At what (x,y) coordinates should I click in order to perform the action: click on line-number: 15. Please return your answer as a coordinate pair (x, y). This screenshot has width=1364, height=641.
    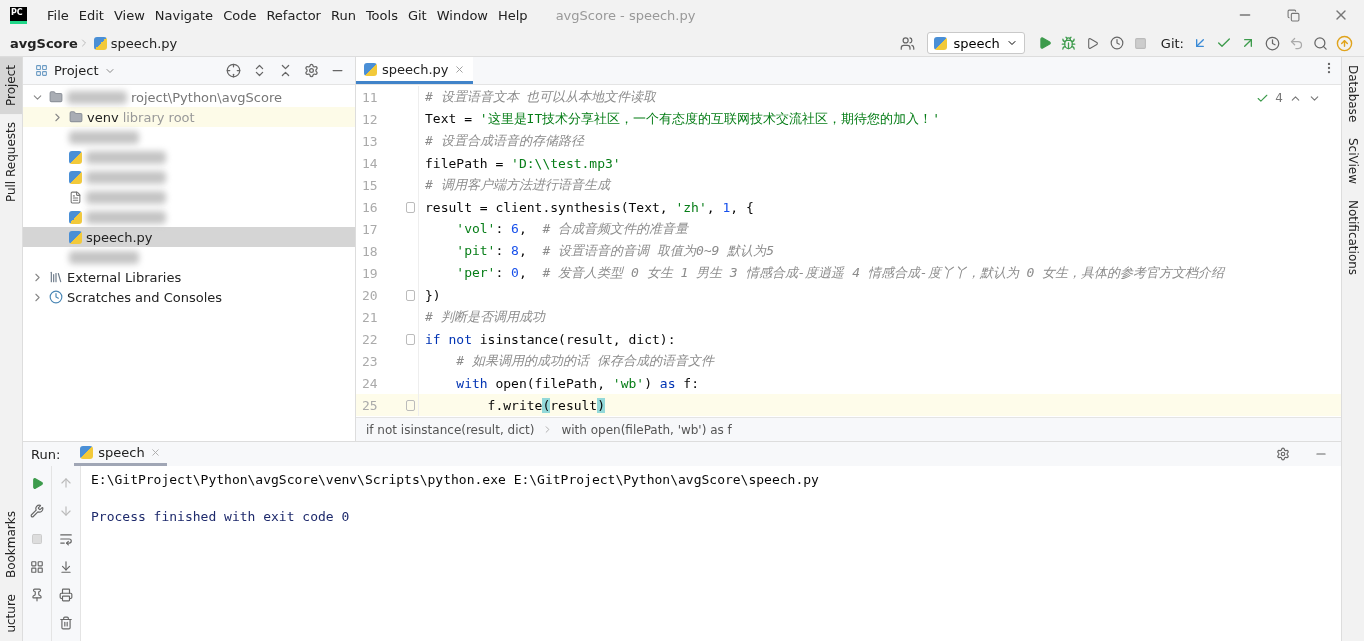
    Looking at the image, I should click on (370, 185).